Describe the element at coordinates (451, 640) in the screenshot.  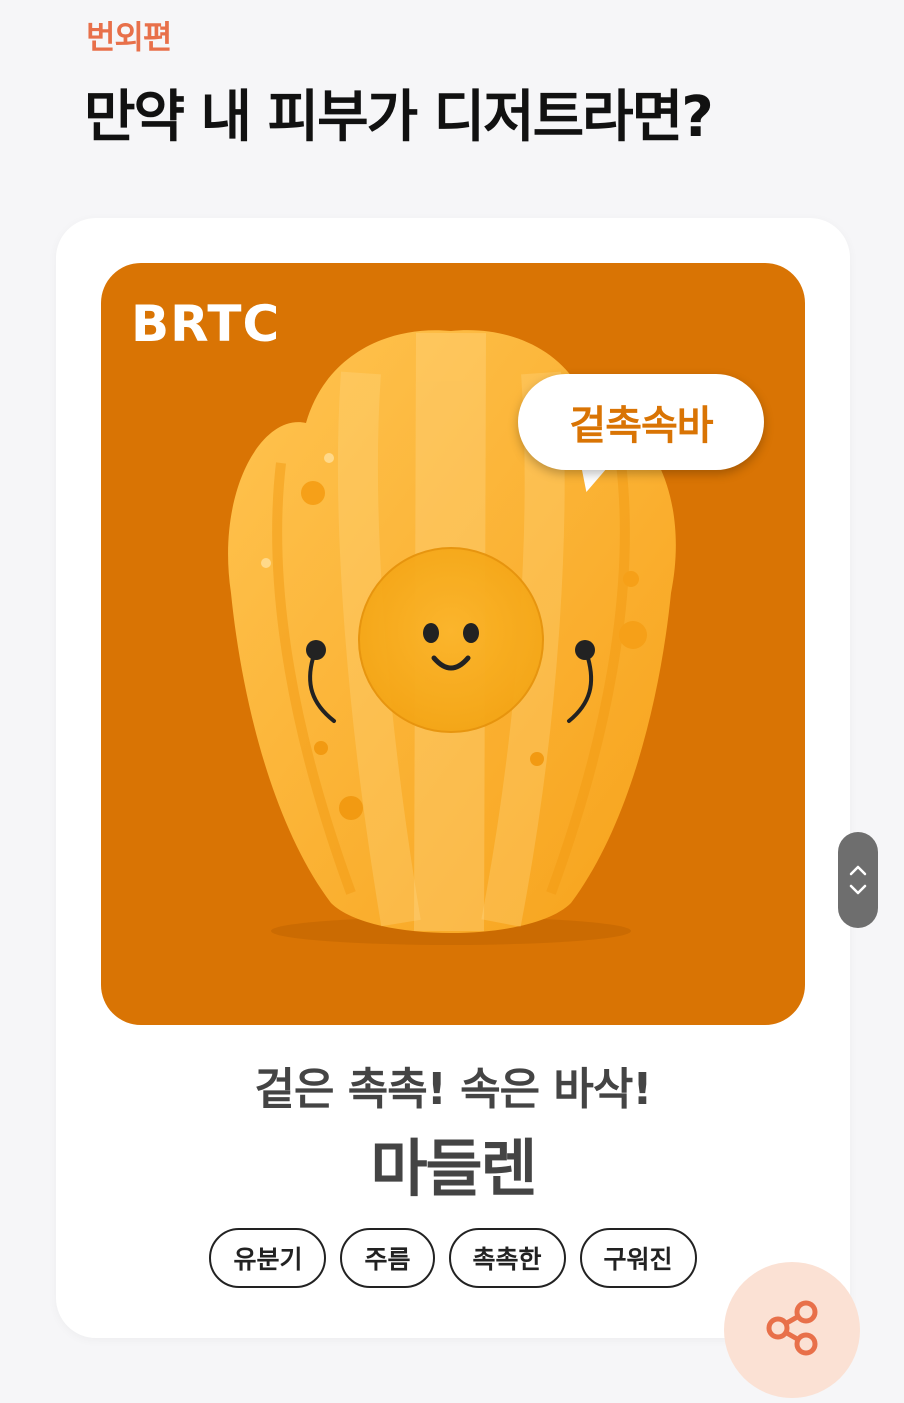
I see `face-circle` at that location.